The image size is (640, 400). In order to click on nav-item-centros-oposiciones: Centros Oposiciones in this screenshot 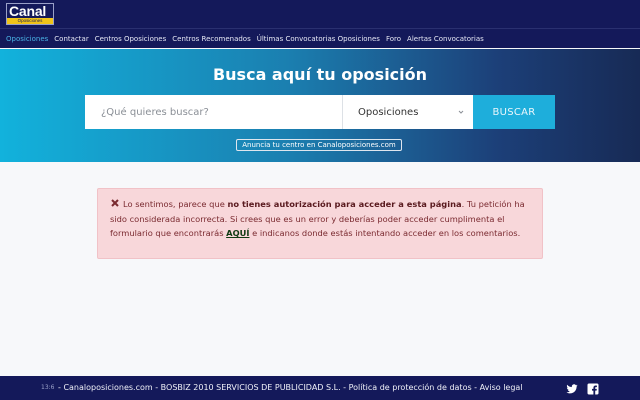, I will do `click(131, 39)`.